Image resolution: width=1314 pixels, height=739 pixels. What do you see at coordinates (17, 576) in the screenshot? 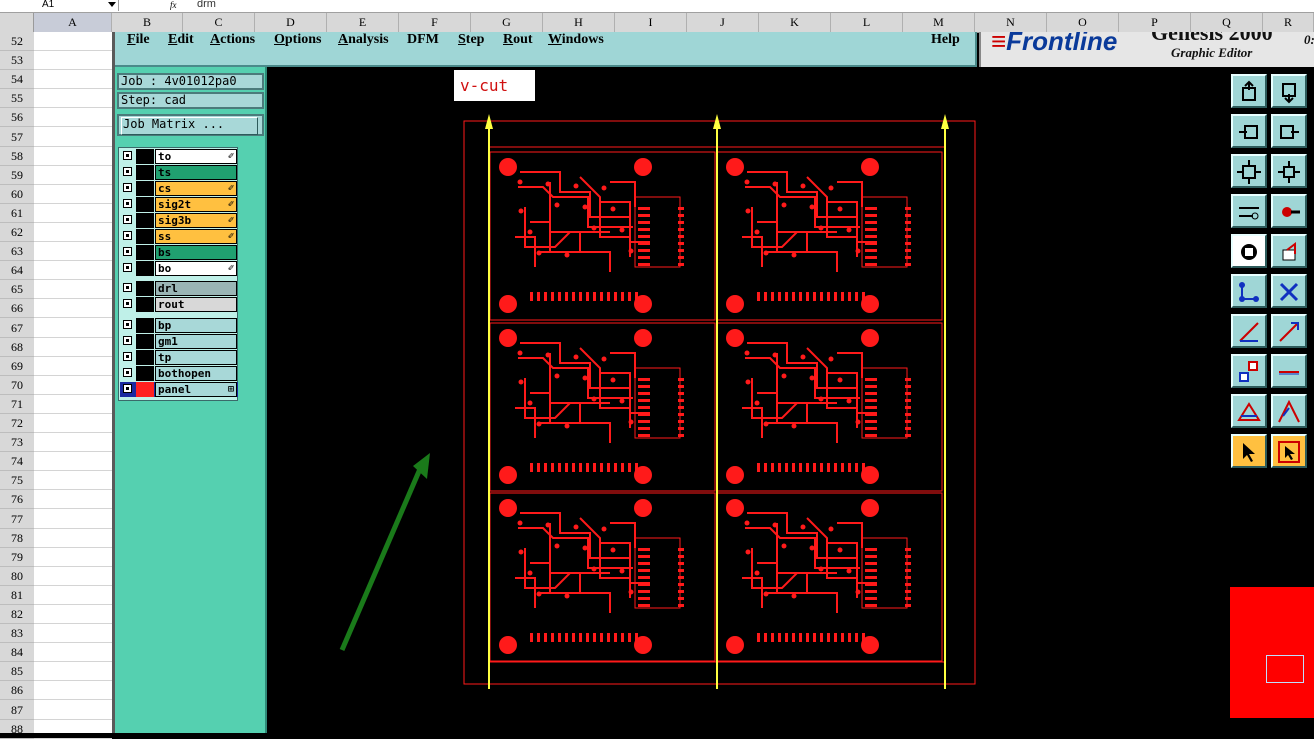
I see `row-header-80: 80` at bounding box center [17, 576].